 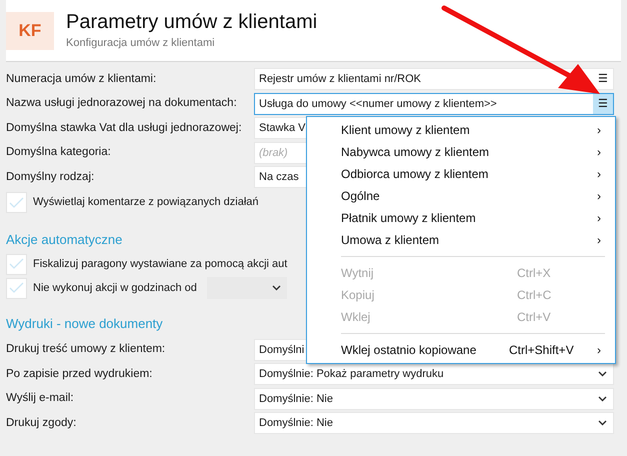 I want to click on field-label: Drukuj treść umowy z klientem:, so click(x=86, y=350).